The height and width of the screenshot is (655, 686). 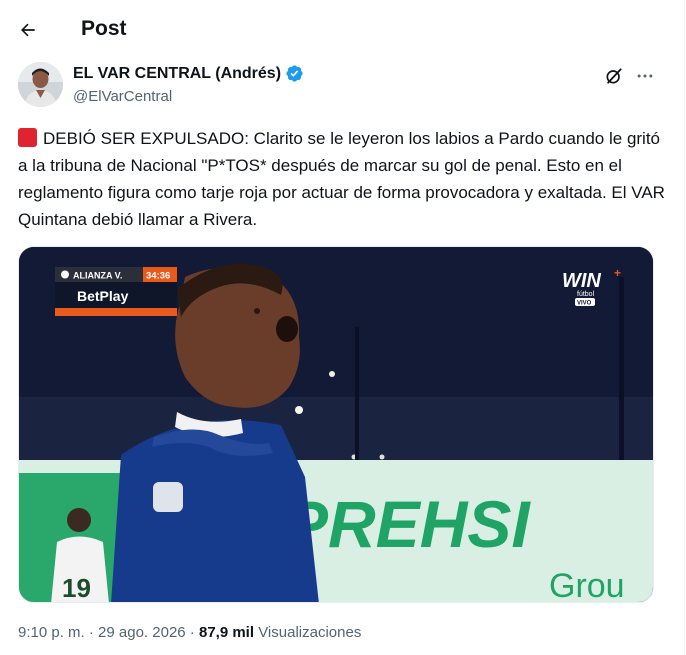 What do you see at coordinates (142, 632) in the screenshot?
I see `post-date: 29 ago. 2026` at bounding box center [142, 632].